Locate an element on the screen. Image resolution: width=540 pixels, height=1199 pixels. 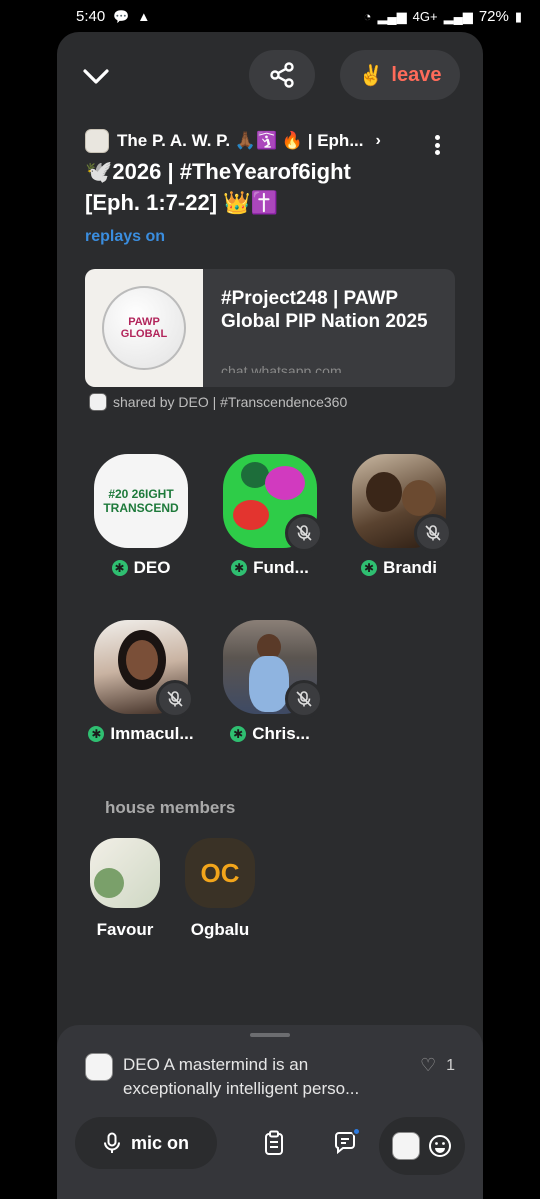
like-control: ♡ 1 is located at coordinates (437, 1065).